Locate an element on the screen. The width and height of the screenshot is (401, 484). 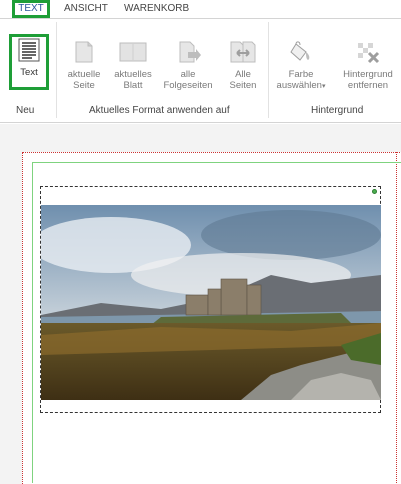
sheet-icon is located at coordinates (133, 52).